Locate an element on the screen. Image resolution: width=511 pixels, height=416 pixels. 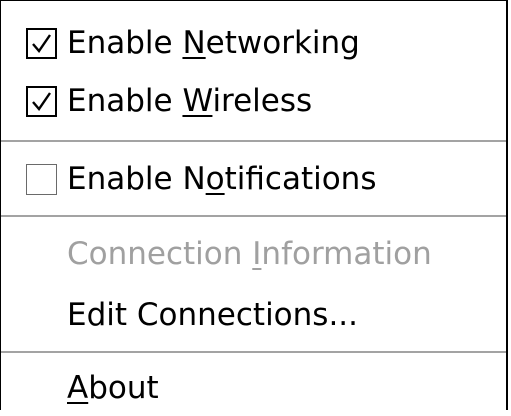
enable-wireless-checkbox is located at coordinates (41, 101).